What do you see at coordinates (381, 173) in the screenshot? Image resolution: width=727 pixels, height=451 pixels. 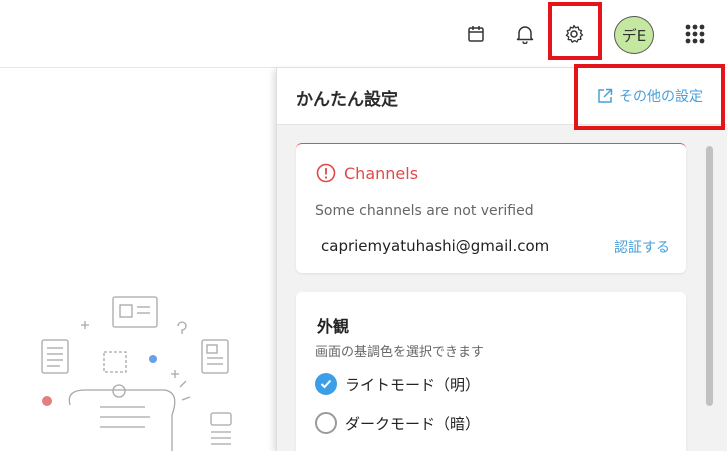 I see `channels-title-text: Channels` at bounding box center [381, 173].